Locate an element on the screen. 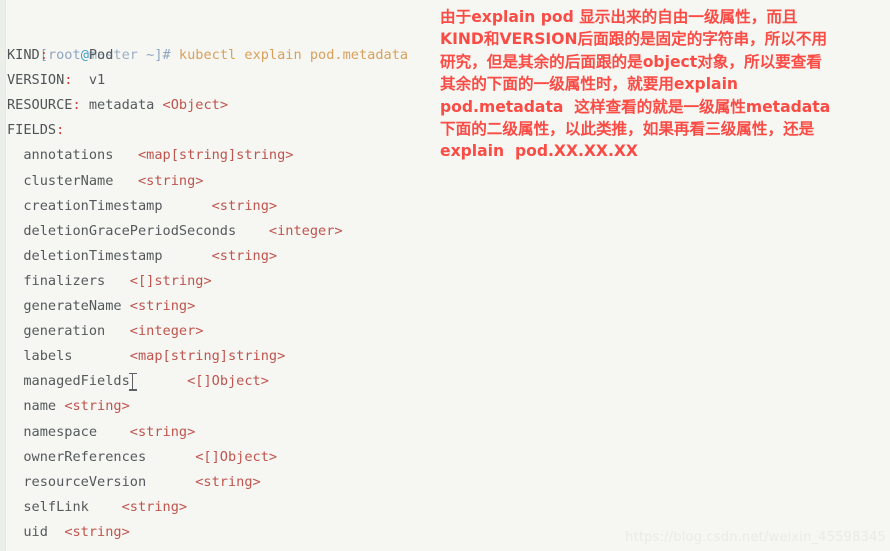  field-name: deletionGracePeriodSeconds is located at coordinates (130, 230).